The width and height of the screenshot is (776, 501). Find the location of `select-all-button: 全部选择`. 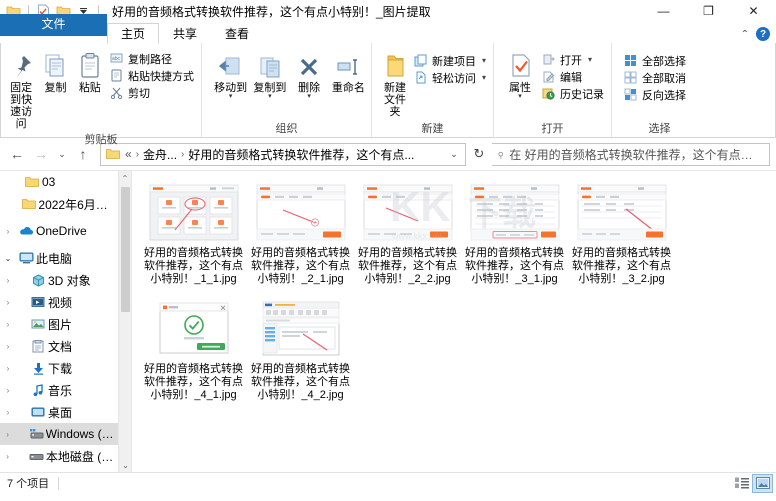

select-all-button: 全部选择 is located at coordinates (655, 60).